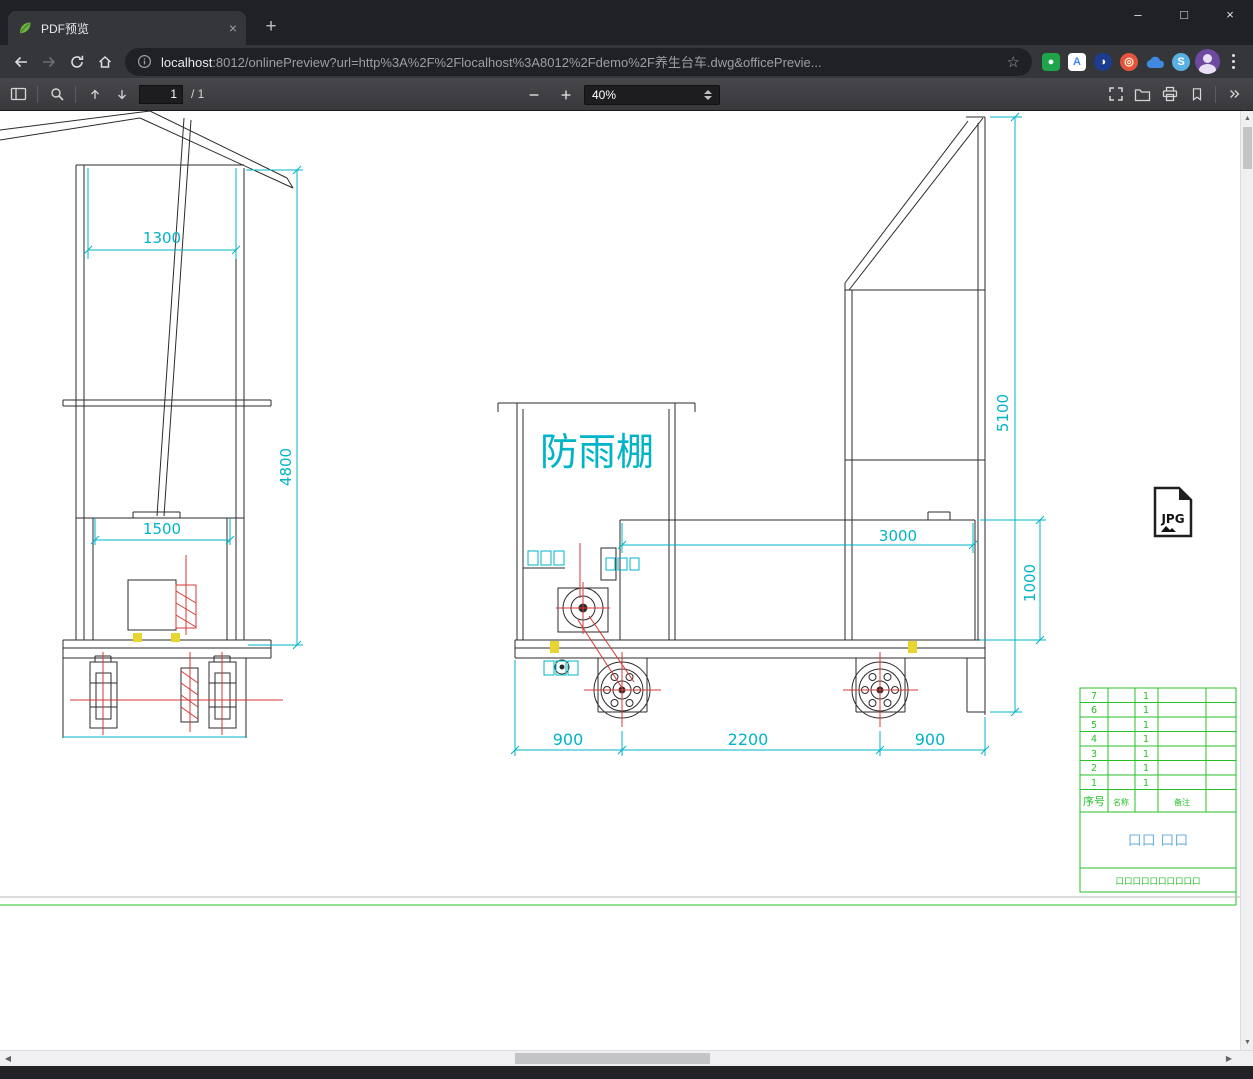 The image size is (1253, 1079). I want to click on site-info-icon, so click(144, 61).